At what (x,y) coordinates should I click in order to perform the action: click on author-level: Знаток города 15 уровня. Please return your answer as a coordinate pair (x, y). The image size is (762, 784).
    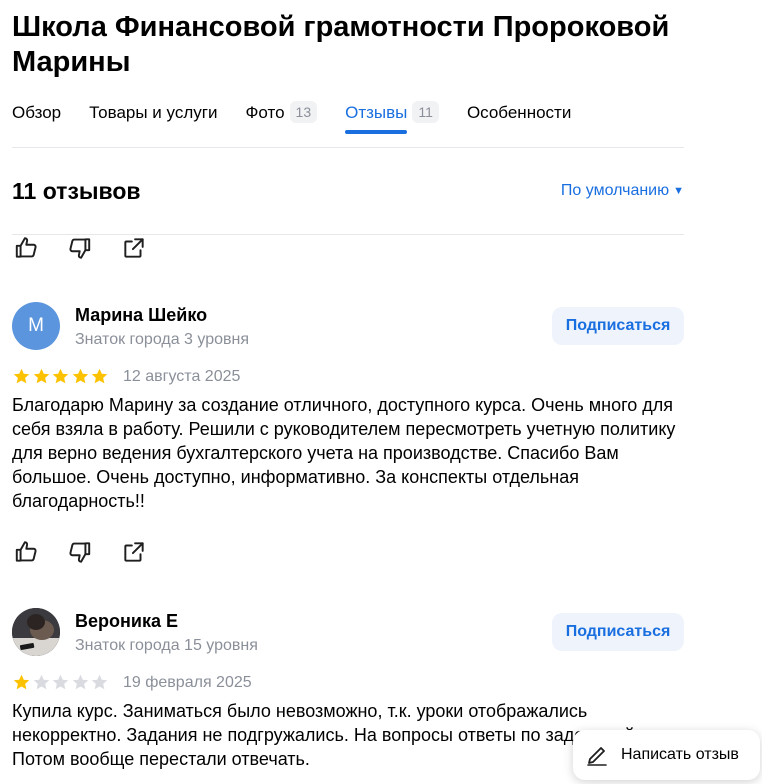
    Looking at the image, I should click on (166, 645).